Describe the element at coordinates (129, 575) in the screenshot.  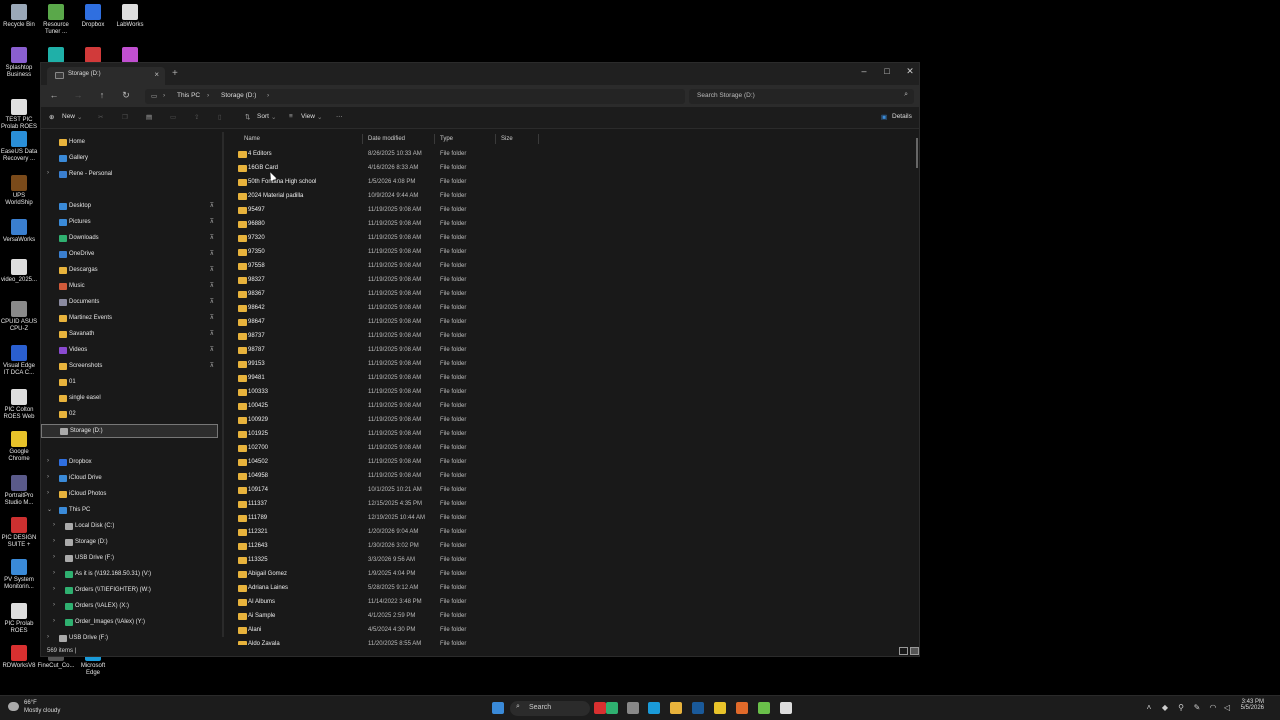
I see `sidebar-item-as-it-is-192-168-50-31-v: › As it is (\\192.168.50.31) (V:)` at that location.